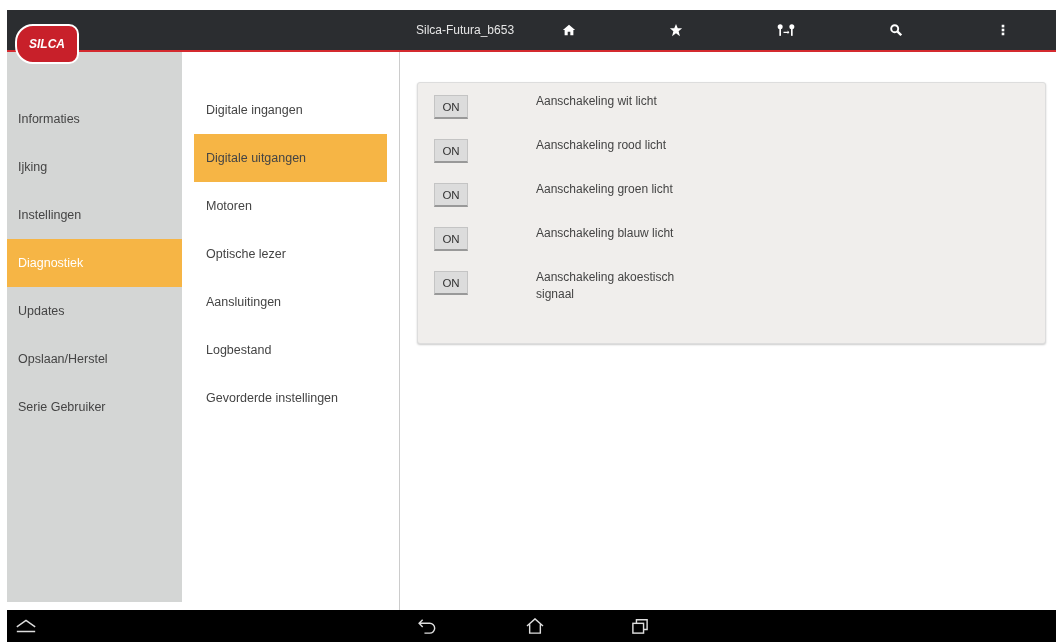 This screenshot has height=642, width=1056. What do you see at coordinates (94, 311) in the screenshot?
I see `sidebar-item: Updates` at bounding box center [94, 311].